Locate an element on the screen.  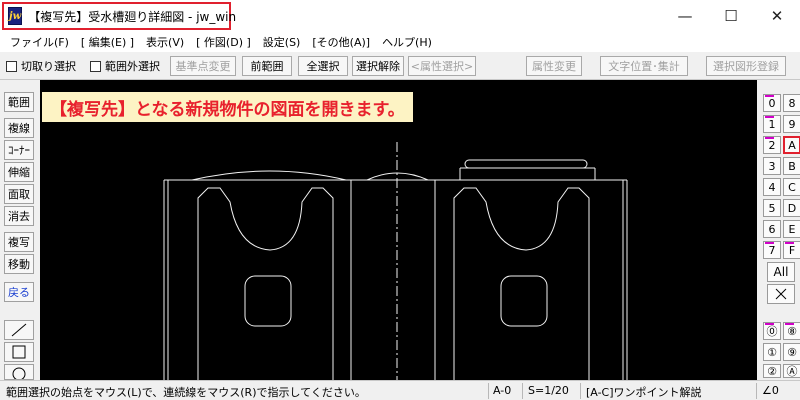
attribute-select-button: <属性選択> is located at coordinates (442, 66).